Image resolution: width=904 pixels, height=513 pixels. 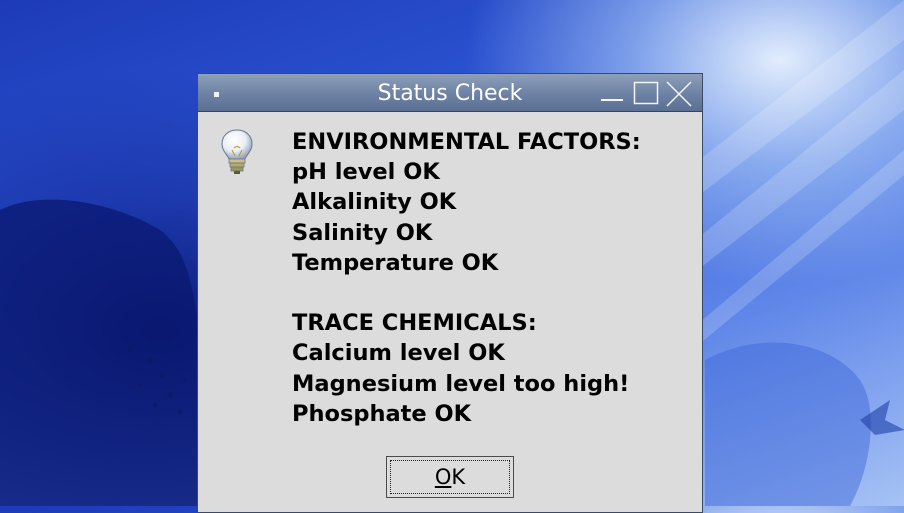 I want to click on maximize-icon, so click(x=646, y=93).